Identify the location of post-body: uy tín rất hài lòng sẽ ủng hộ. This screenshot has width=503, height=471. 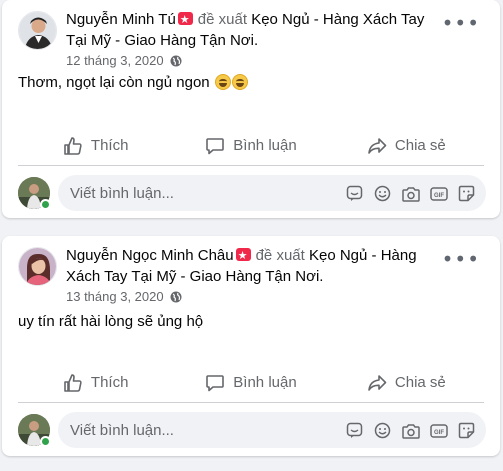
(110, 322).